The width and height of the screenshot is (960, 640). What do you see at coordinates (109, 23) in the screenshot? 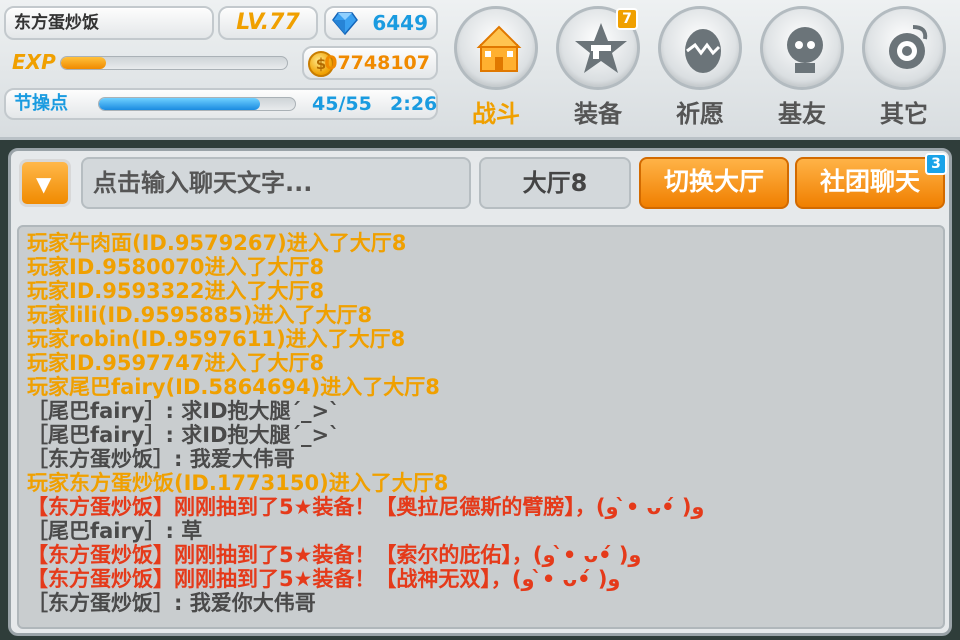
I see `player-name: 东方蛋炒饭` at bounding box center [109, 23].